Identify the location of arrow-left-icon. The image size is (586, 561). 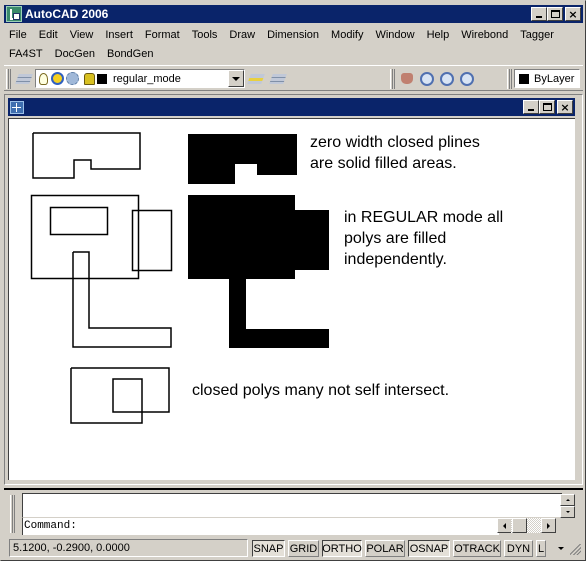
(504, 525).